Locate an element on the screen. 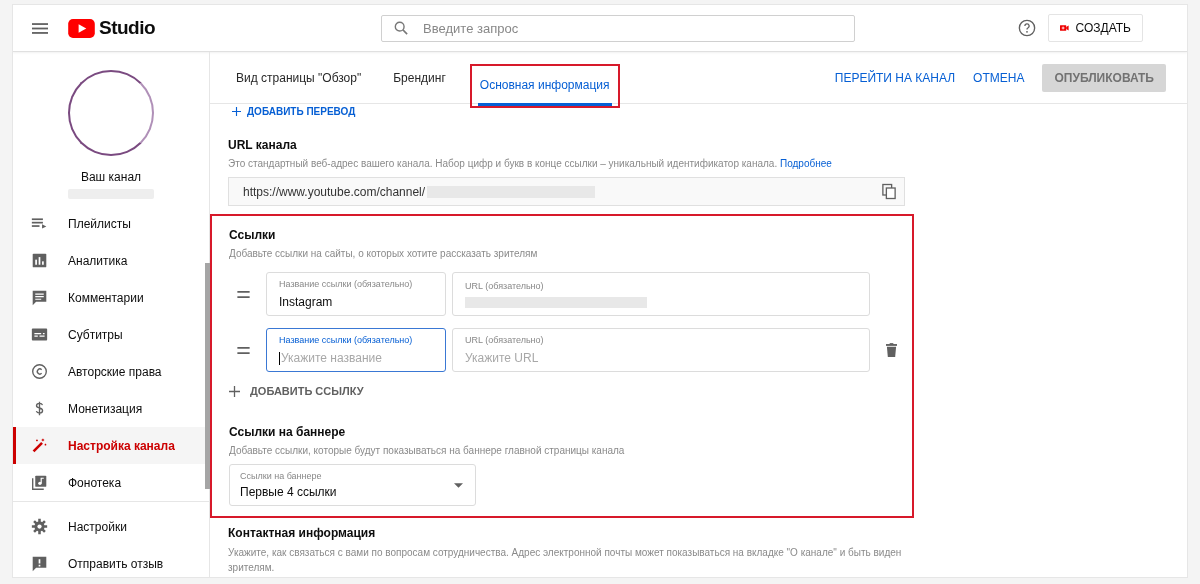 The width and height of the screenshot is (1200, 584). settings-icon is located at coordinates (39, 526).